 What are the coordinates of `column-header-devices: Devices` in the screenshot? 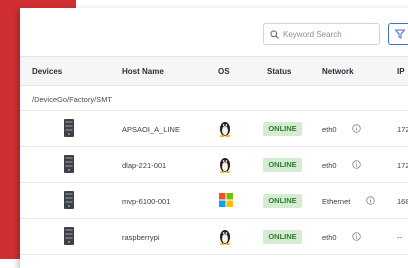 It's located at (47, 71).